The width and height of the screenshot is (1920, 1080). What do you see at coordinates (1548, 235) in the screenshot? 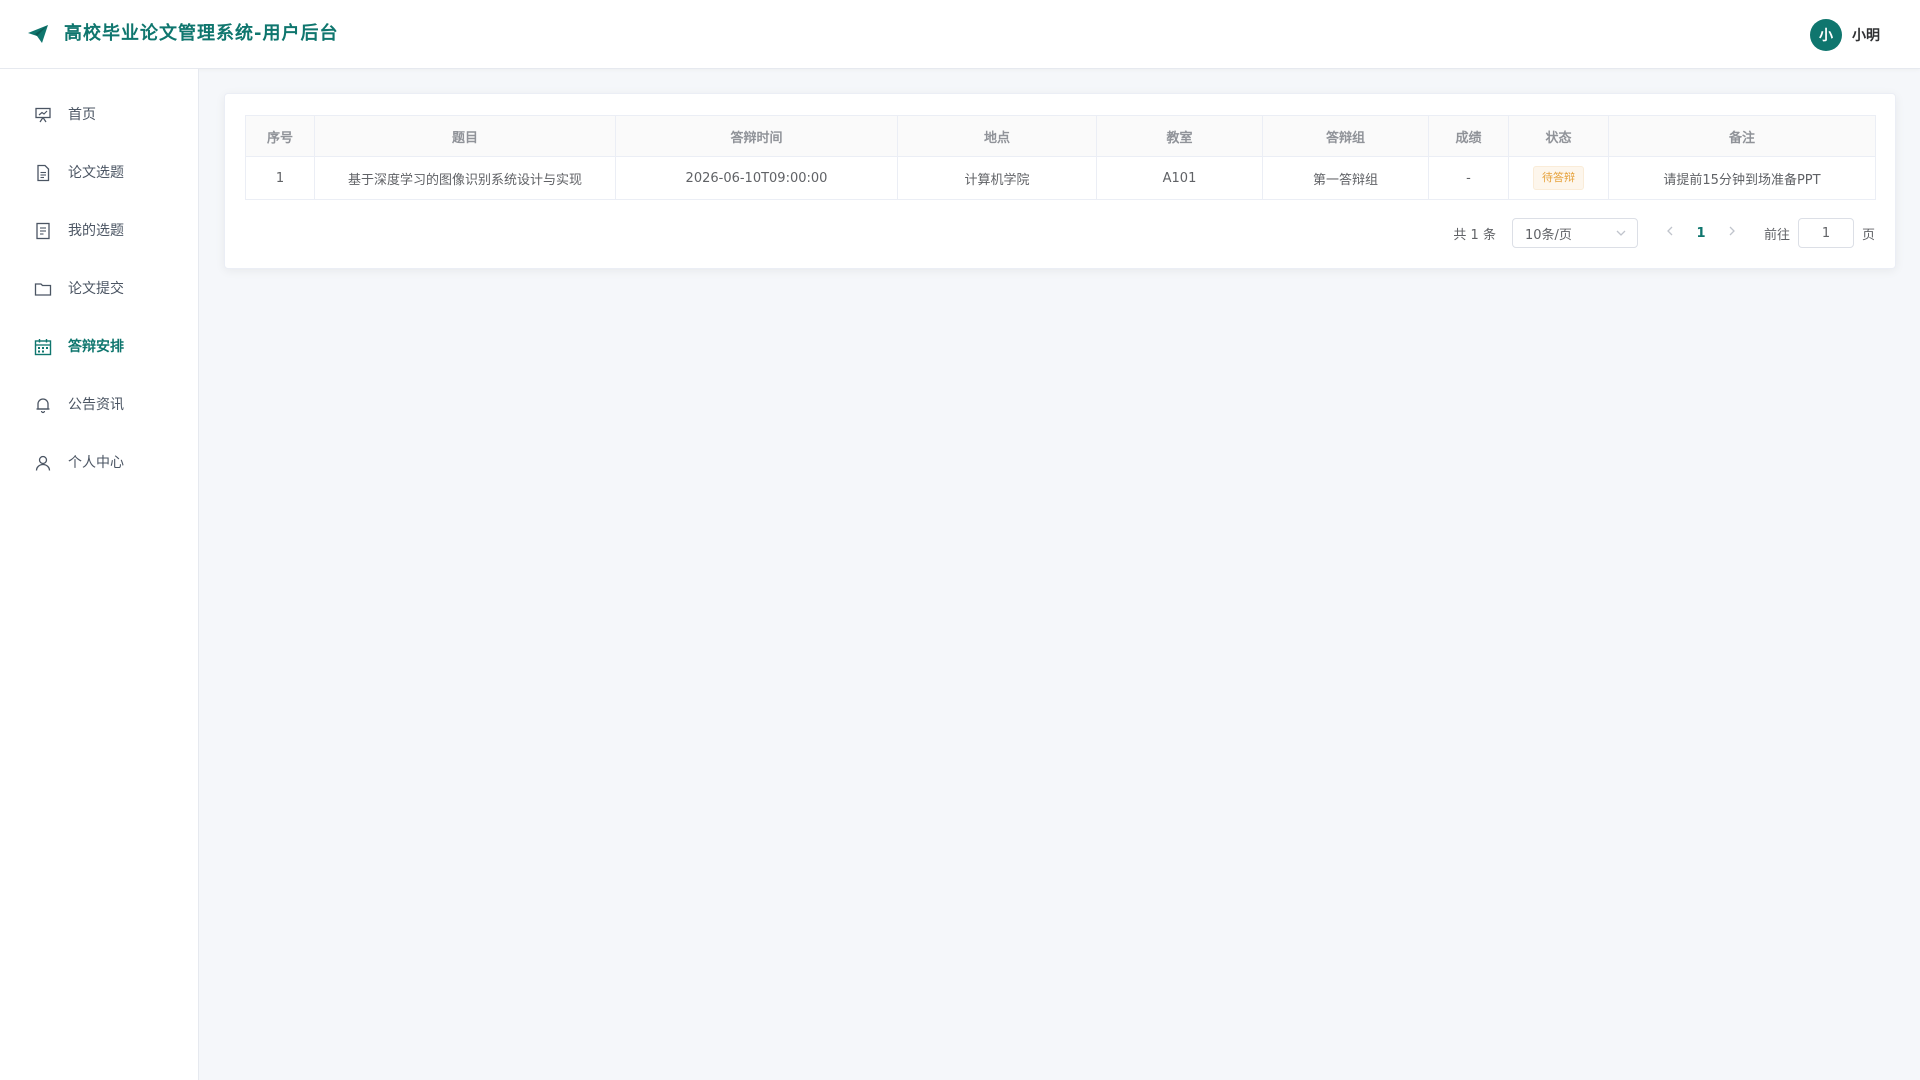
I see `page-size-value: 10条/页` at bounding box center [1548, 235].